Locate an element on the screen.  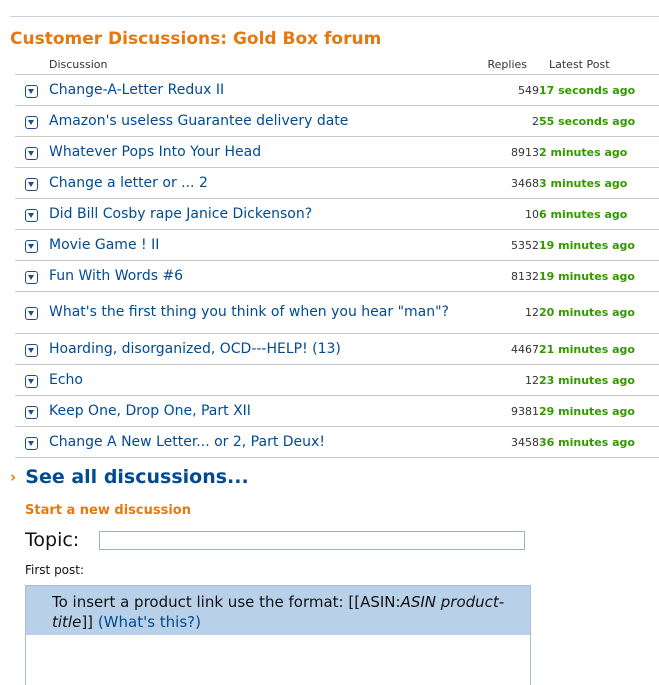
latest-post-time: 29 minutes ago is located at coordinates (599, 411).